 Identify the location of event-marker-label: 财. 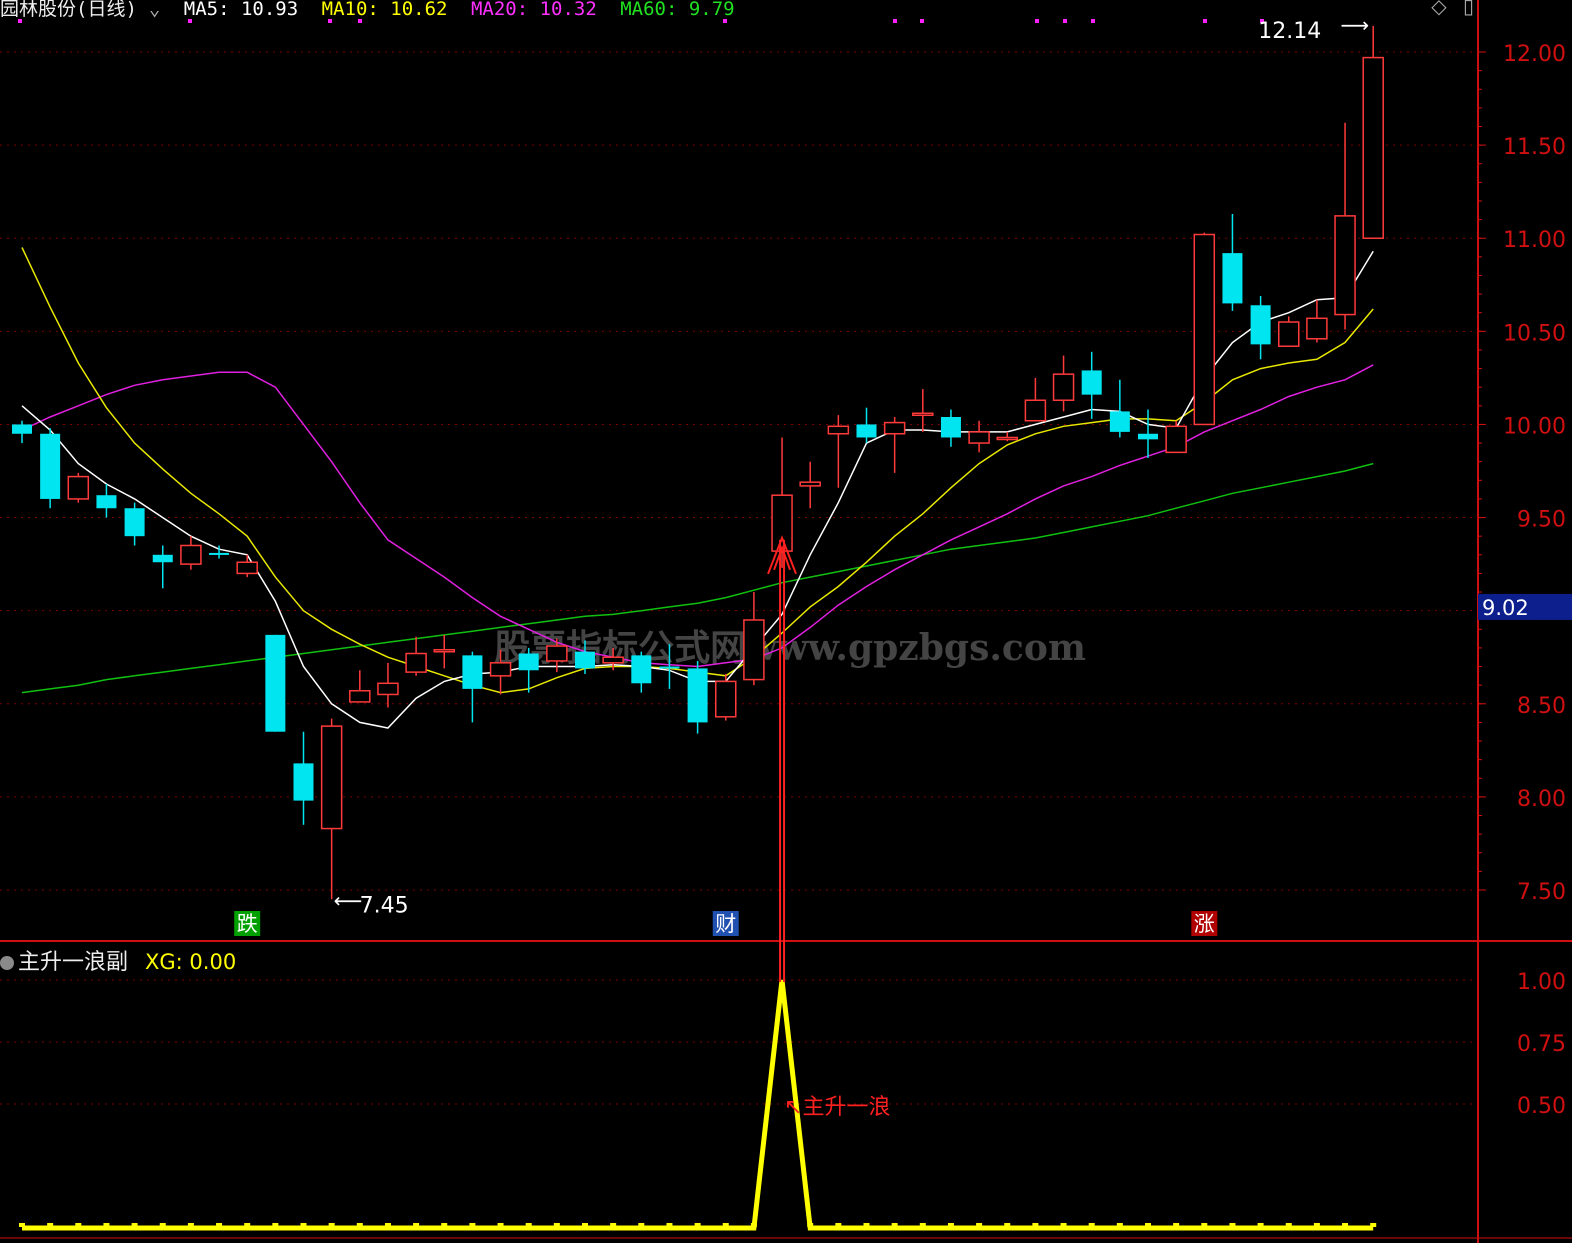
(725, 924).